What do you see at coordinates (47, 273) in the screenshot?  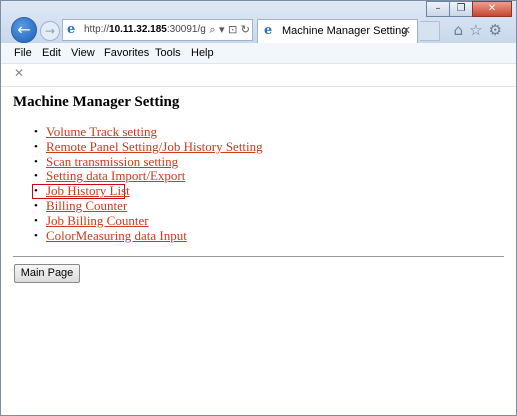 I see `main-page-button: Main Page` at bounding box center [47, 273].